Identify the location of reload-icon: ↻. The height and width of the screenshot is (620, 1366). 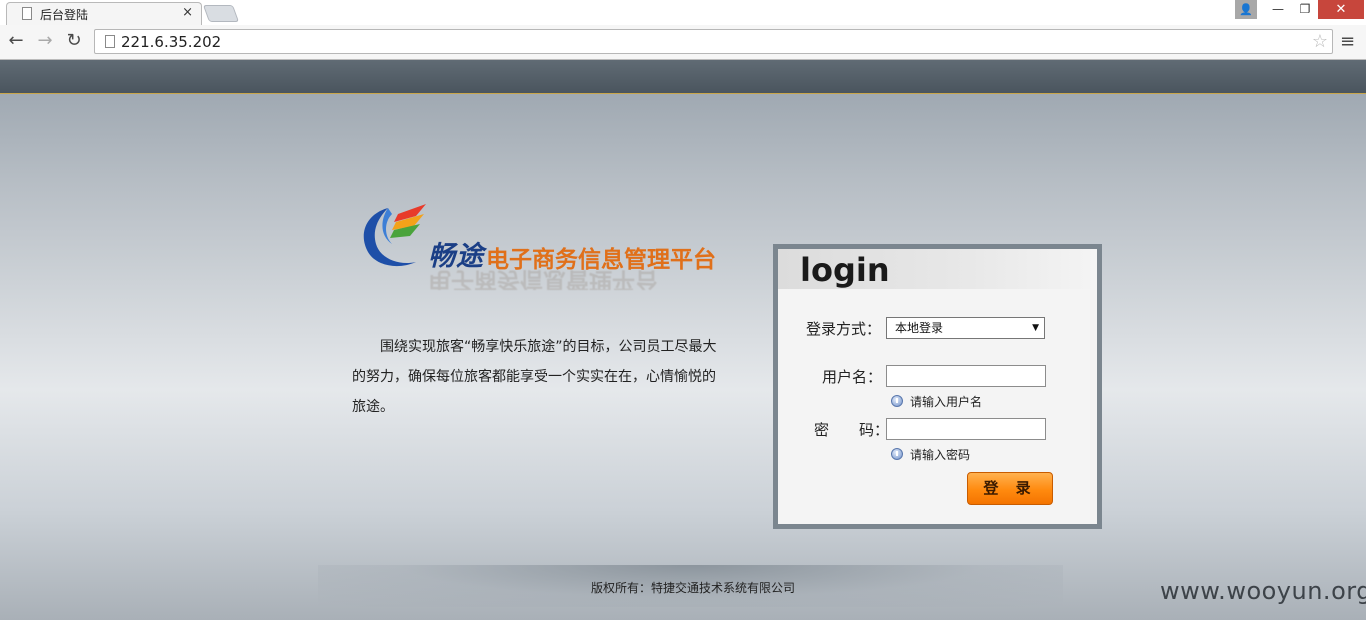
(74, 41).